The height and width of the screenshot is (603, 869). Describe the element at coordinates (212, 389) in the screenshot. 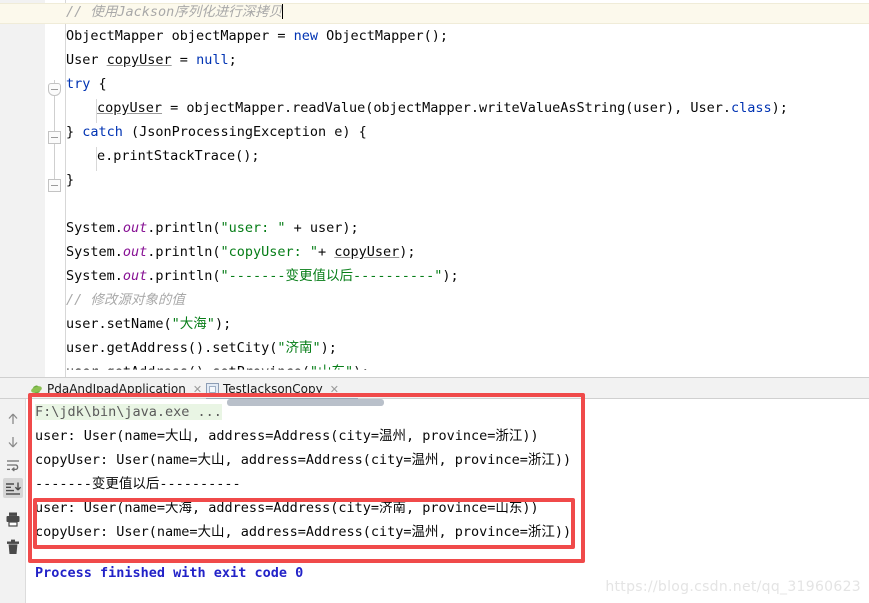

I see `java-class-icon` at that location.